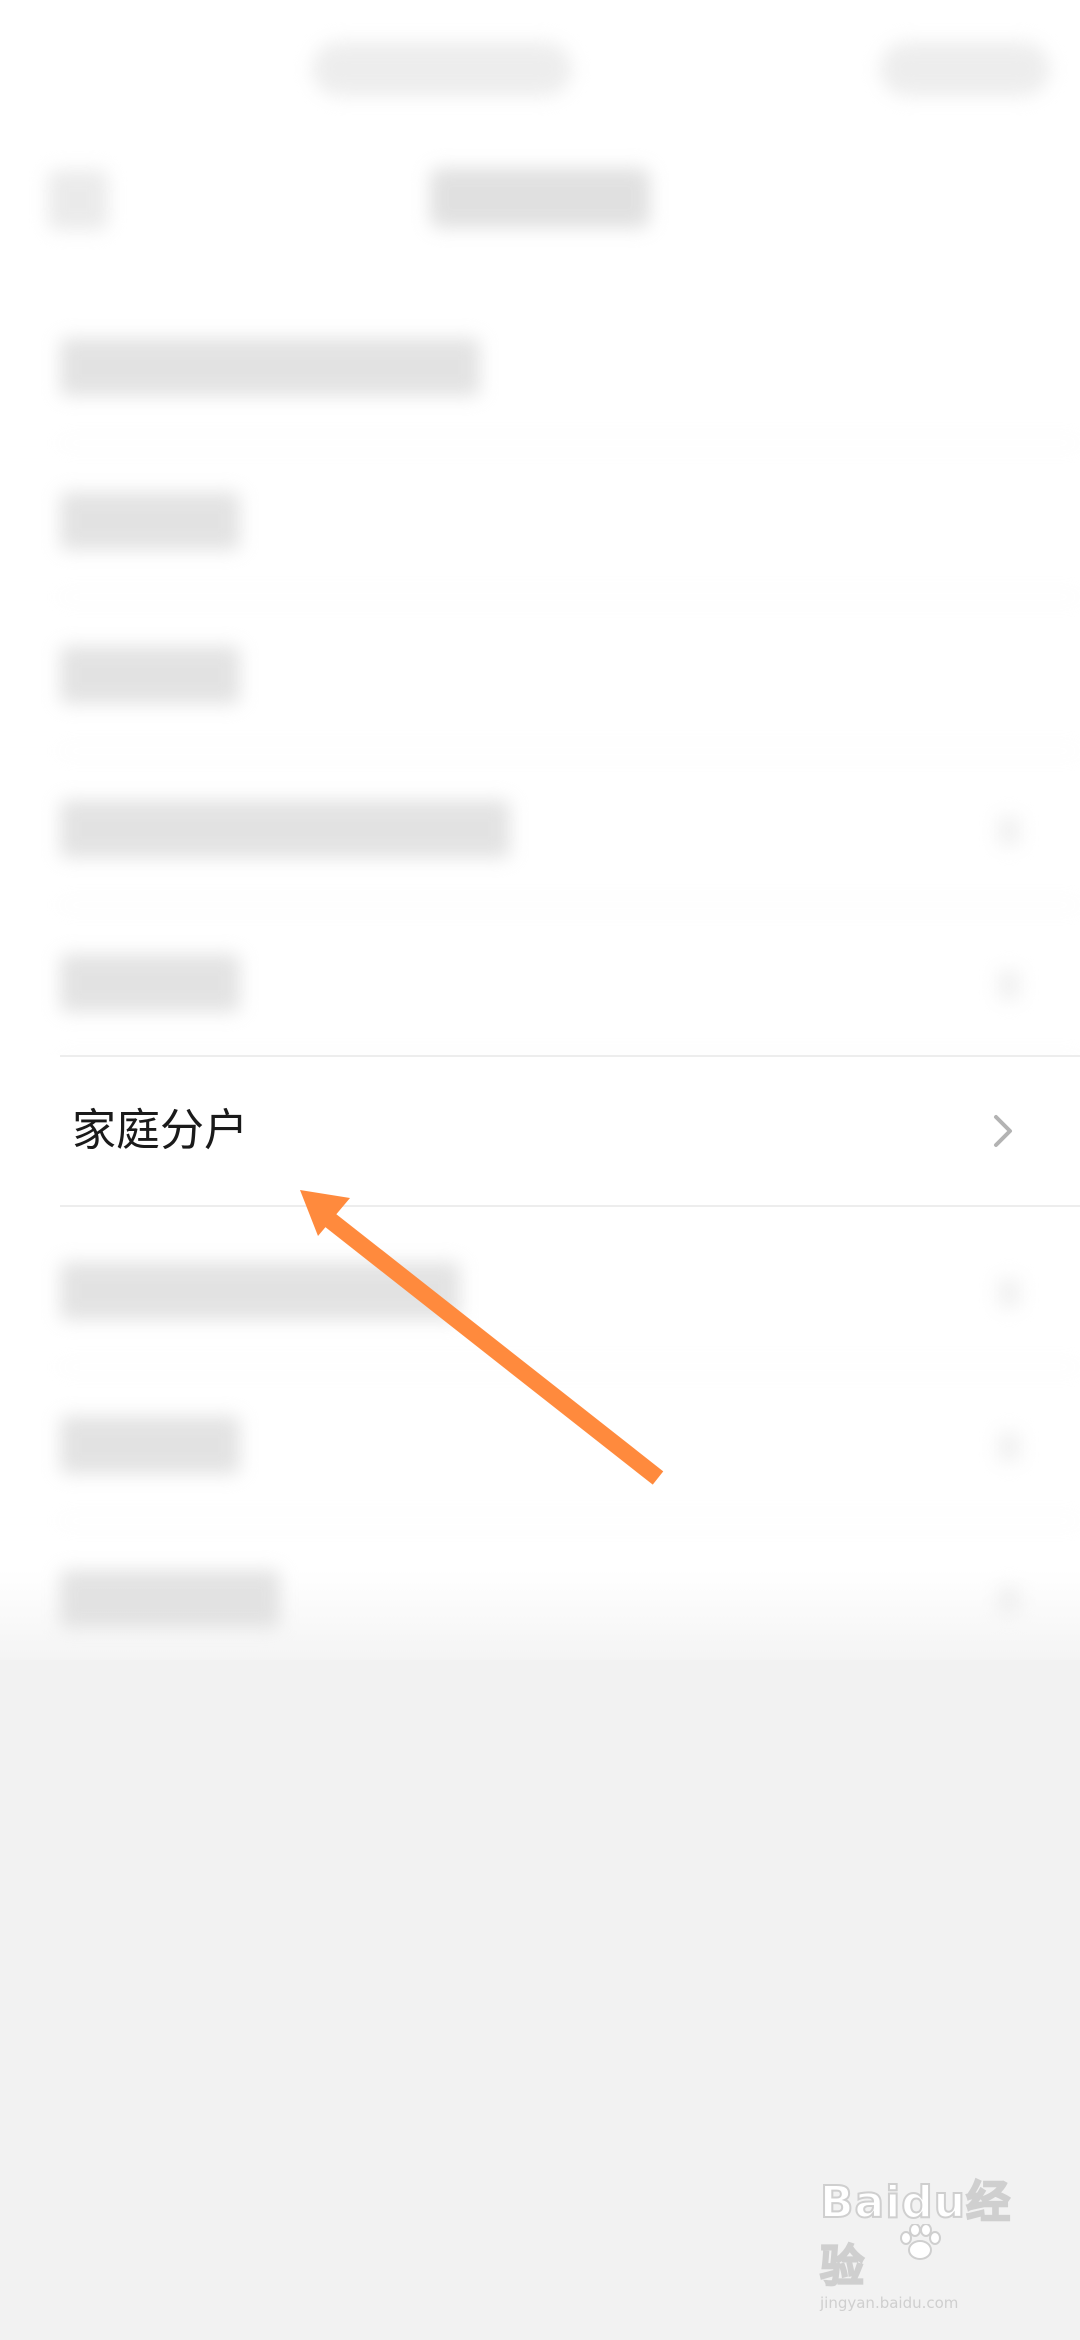 This screenshot has width=1080, height=2340. What do you see at coordinates (78, 200) in the screenshot?
I see `back-icon` at bounding box center [78, 200].